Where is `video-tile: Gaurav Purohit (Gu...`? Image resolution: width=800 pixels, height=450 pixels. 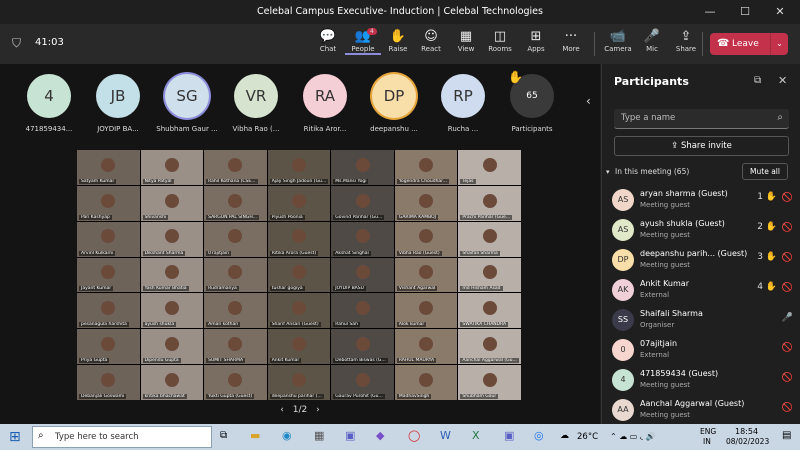 video-tile: Gaurav Purohit (Gu... is located at coordinates (362, 382).